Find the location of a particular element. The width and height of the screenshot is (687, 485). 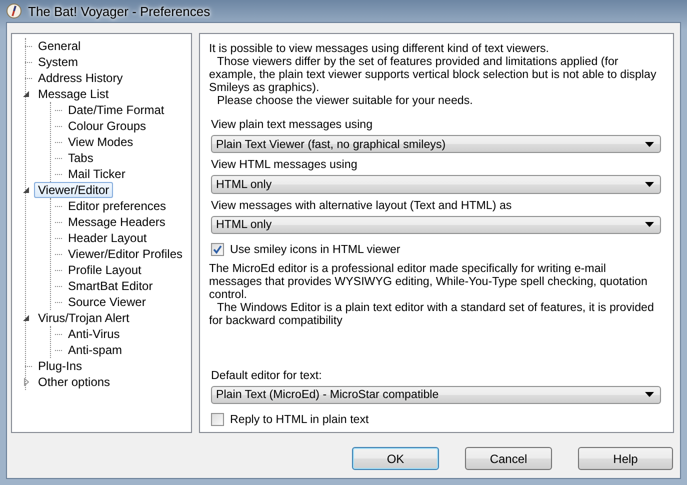

field-label: View HTML messages using is located at coordinates (284, 165).